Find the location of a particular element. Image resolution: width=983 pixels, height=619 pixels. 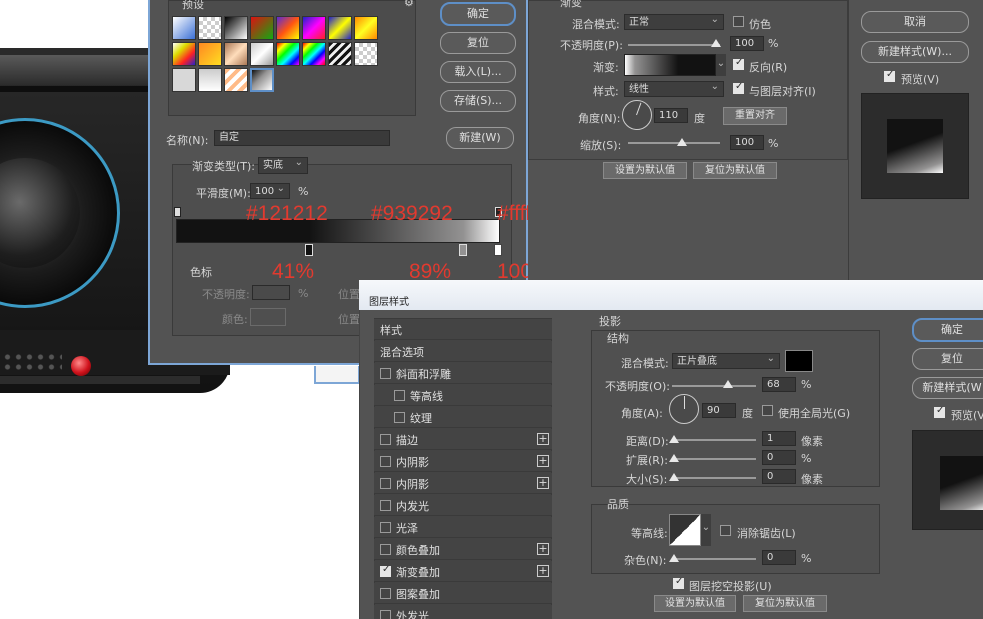

layer-style-preview-checkbox is located at coordinates (939, 411).